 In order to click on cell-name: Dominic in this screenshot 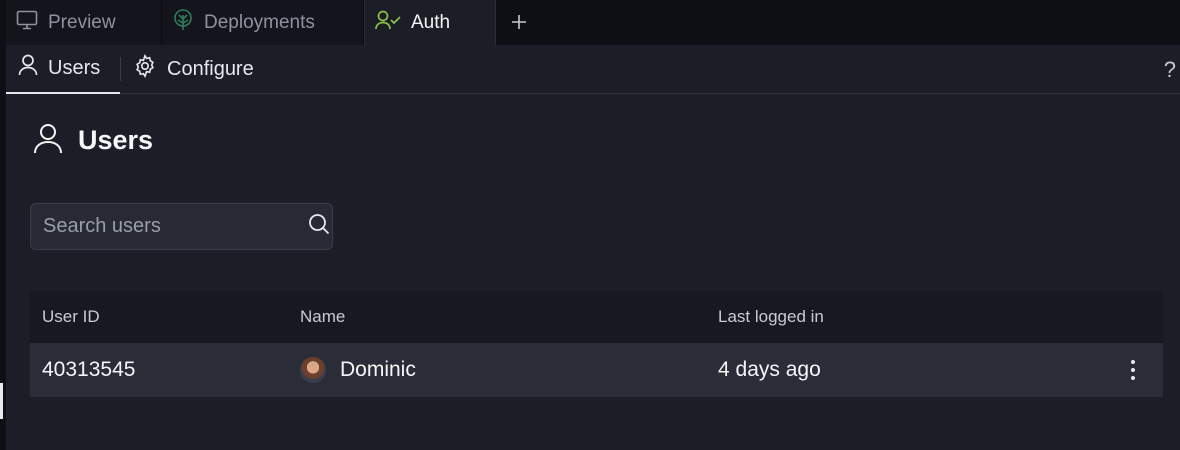, I will do `click(497, 370)`.